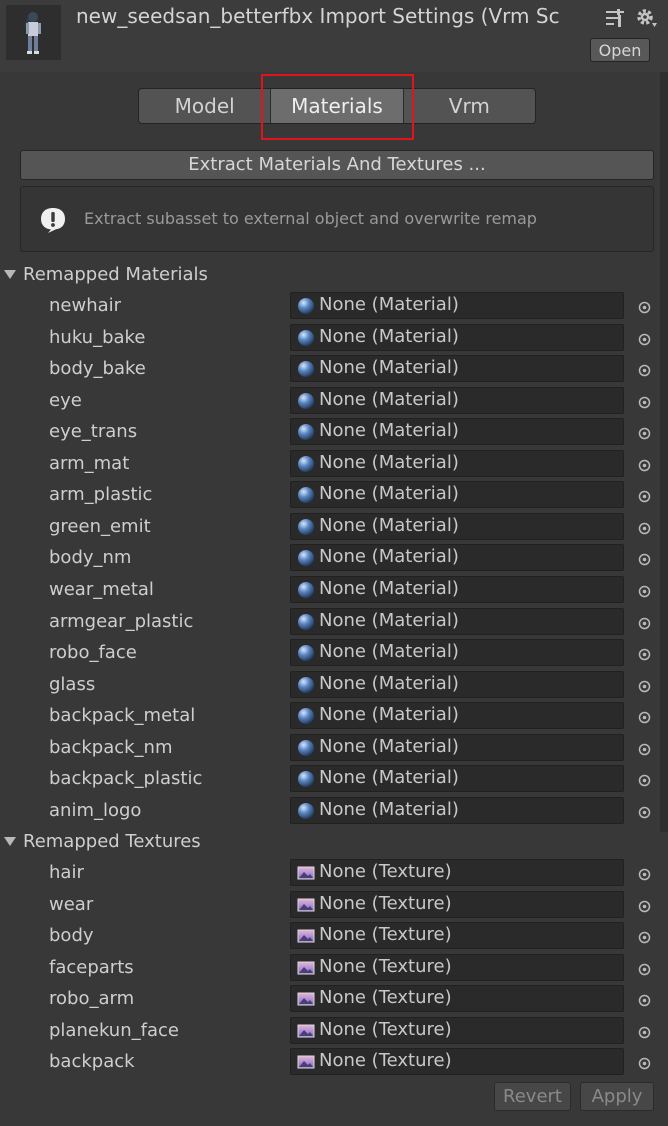 The height and width of the screenshot is (1126, 668). I want to click on remap-label: huku_bake, so click(97, 337).